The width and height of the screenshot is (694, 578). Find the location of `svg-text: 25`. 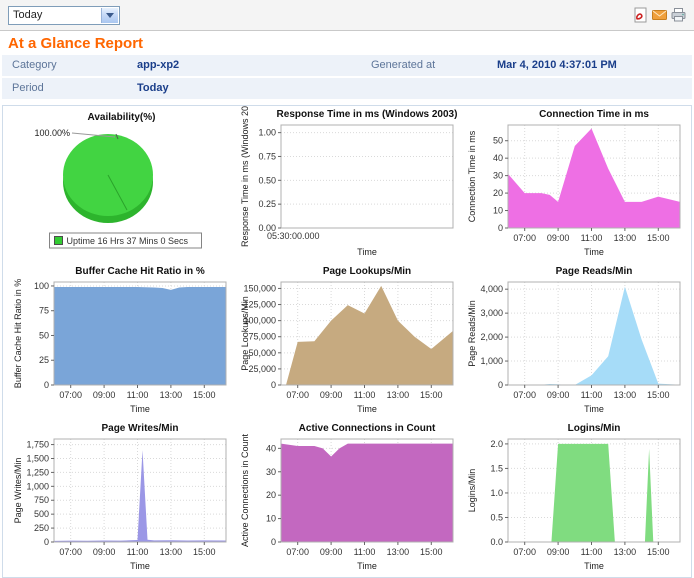

svg-text: 25 is located at coordinates (44, 360).